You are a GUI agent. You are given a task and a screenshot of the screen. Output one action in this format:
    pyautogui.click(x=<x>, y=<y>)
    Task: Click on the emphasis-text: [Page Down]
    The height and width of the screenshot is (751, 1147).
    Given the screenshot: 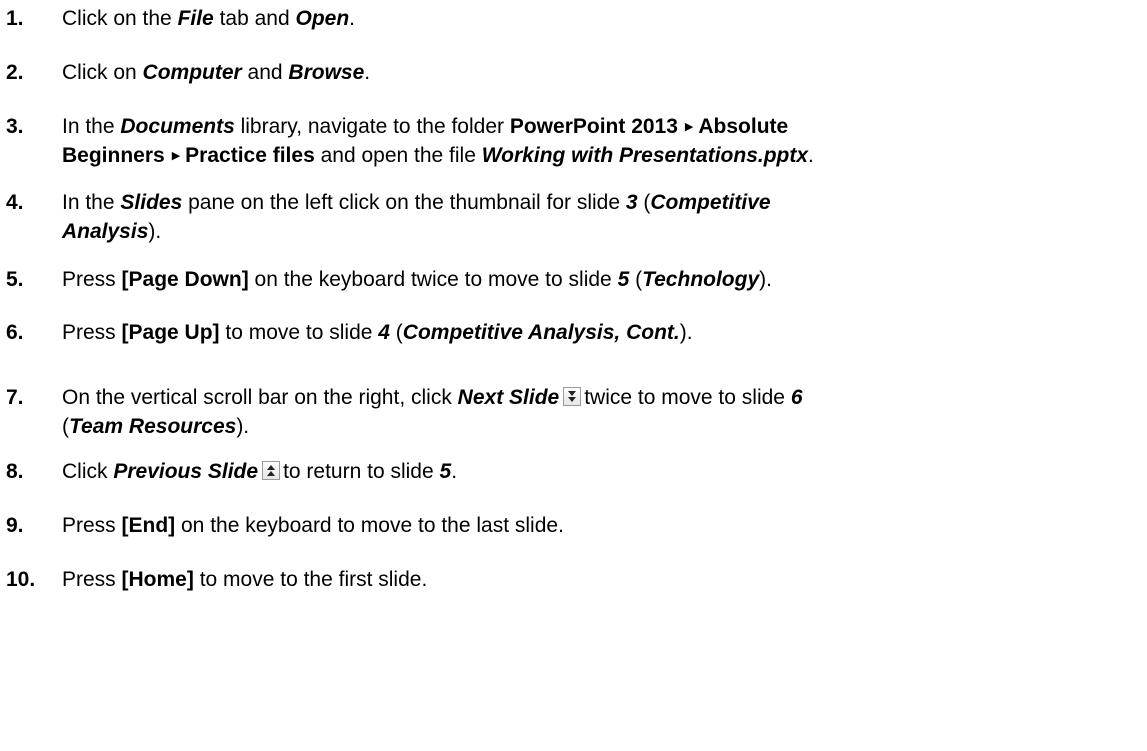 What is the action you would take?
    pyautogui.click(x=185, y=279)
    